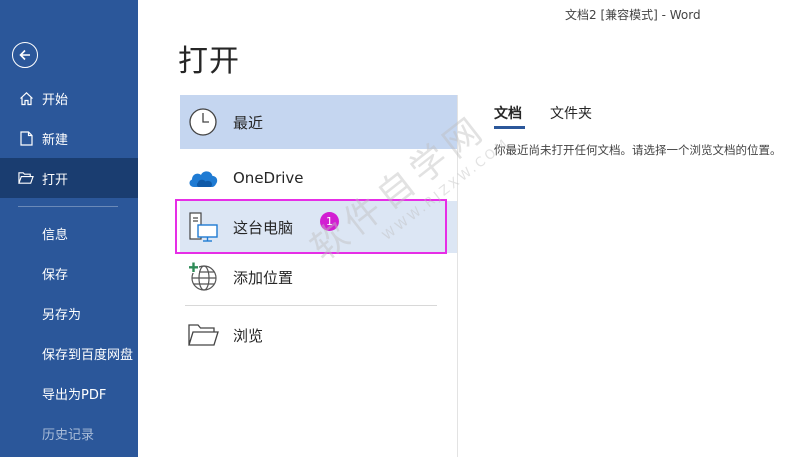 The width and height of the screenshot is (801, 457). Describe the element at coordinates (88, 355) in the screenshot. I see `nav-item-label: 保存到百度网盘` at that location.